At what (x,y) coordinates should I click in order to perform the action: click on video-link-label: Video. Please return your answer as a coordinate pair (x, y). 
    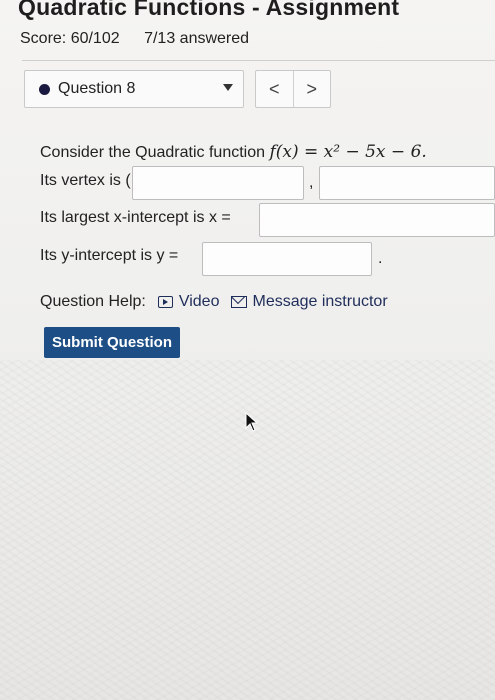
    Looking at the image, I should click on (199, 301).